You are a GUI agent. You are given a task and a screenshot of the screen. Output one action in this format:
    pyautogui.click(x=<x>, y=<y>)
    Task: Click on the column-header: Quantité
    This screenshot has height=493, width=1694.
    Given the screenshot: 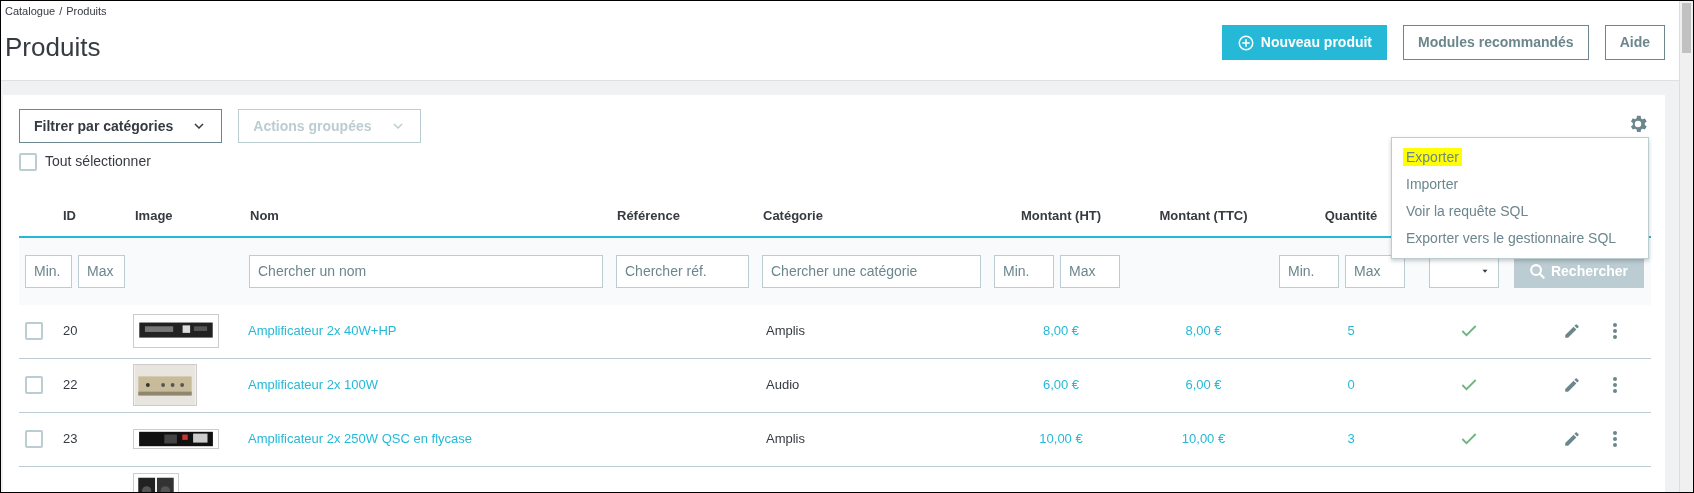 What is the action you would take?
    pyautogui.click(x=1351, y=215)
    